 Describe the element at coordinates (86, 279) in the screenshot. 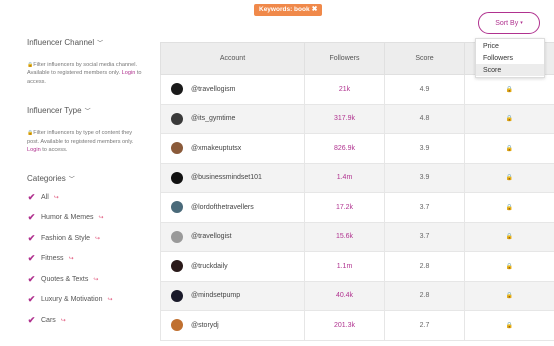

I see `category-item: ✔ Quotes & Texts ↪` at that location.